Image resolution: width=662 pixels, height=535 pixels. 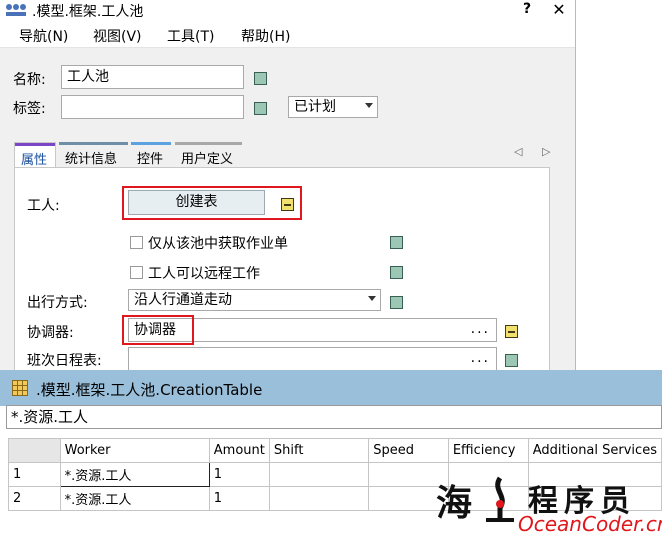 What do you see at coordinates (218, 244) in the screenshot?
I see `only-from-pool-label: 仅从该池中获取作业单` at bounding box center [218, 244].